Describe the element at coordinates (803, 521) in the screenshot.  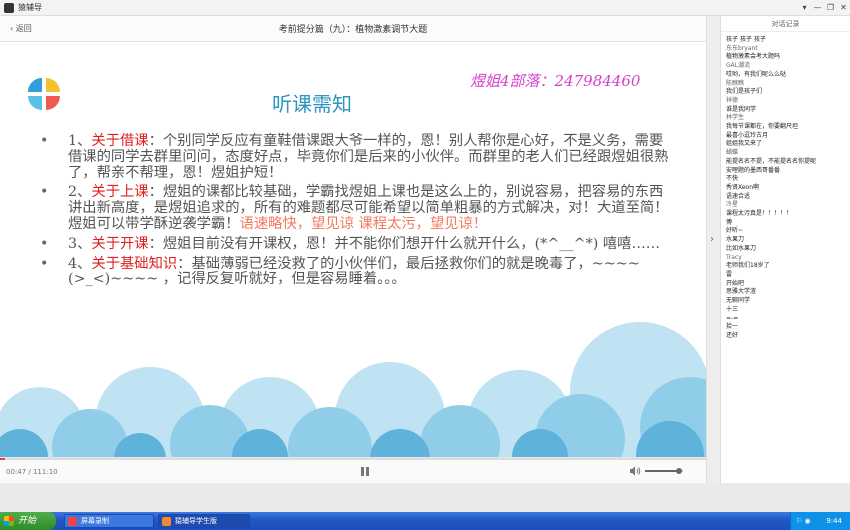
I see `tray-icons: ⚐ ◉` at that location.